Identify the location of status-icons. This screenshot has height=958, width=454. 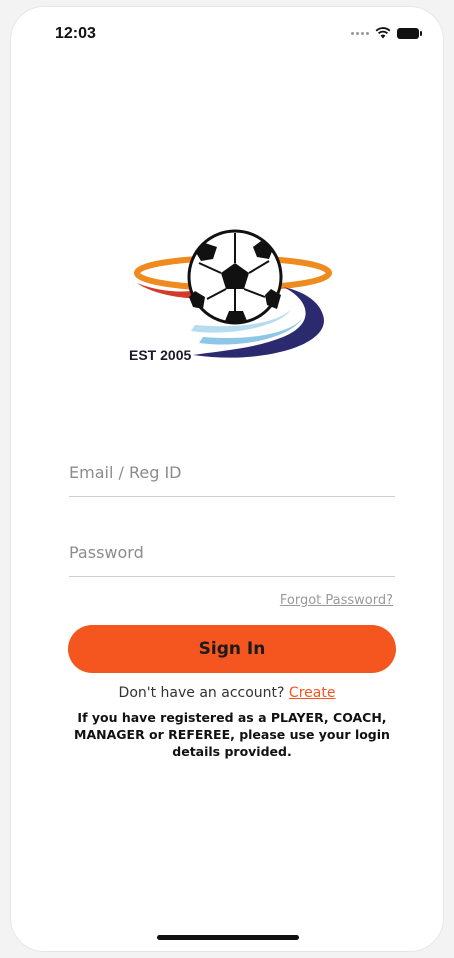
(386, 33).